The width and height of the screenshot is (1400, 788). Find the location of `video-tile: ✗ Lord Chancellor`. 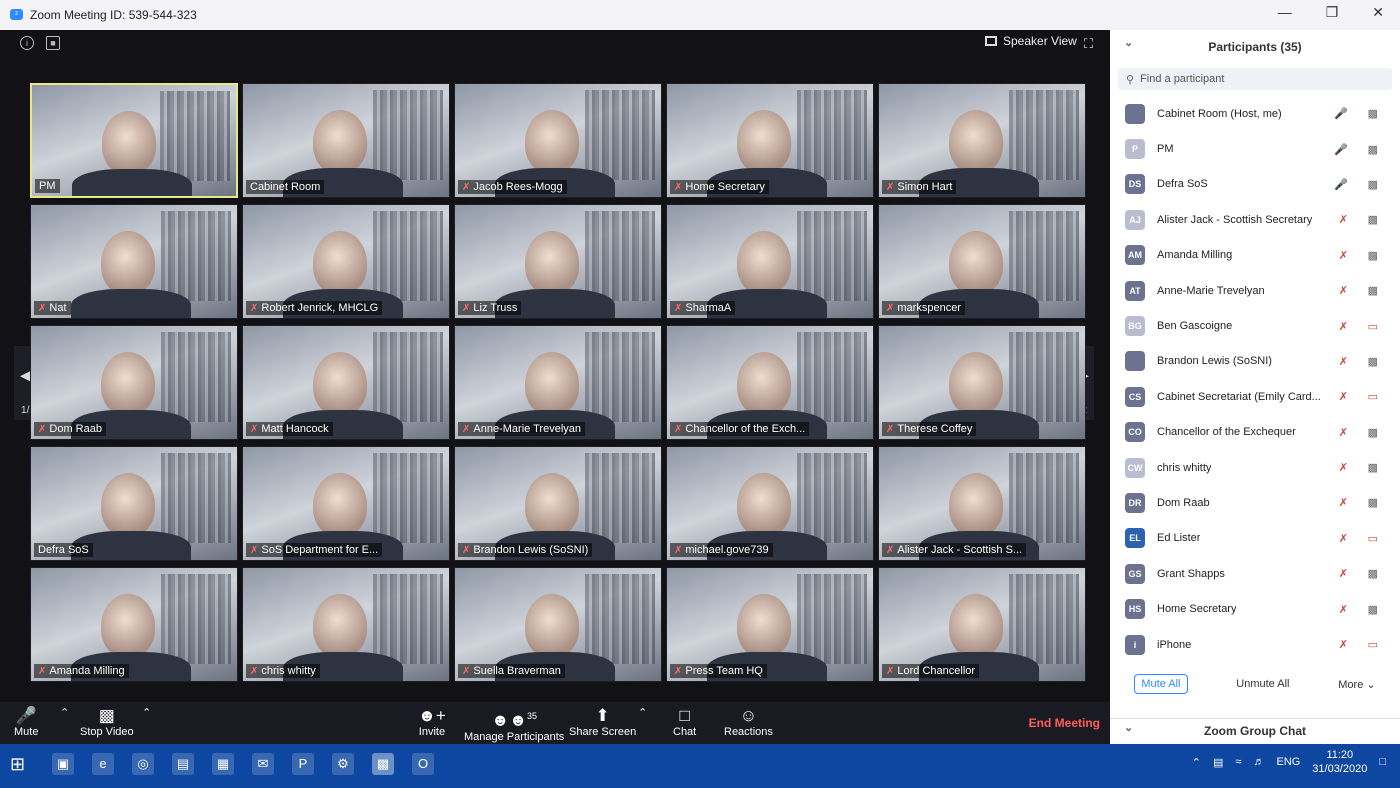

video-tile: ✗ Lord Chancellor is located at coordinates (982, 624).